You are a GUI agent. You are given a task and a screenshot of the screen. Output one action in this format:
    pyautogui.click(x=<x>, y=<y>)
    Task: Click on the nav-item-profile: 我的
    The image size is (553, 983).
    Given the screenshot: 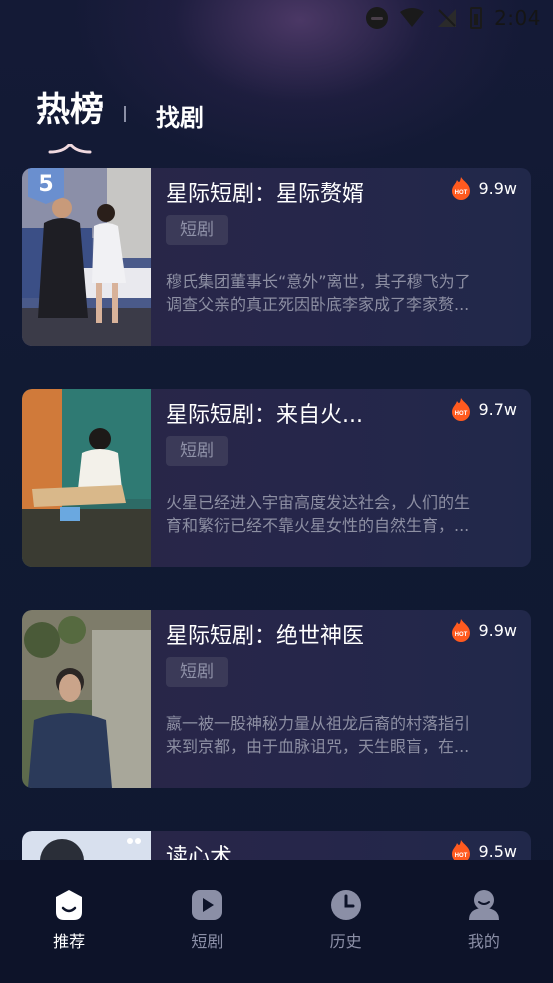 What is the action you would take?
    pyautogui.click(x=484, y=921)
    